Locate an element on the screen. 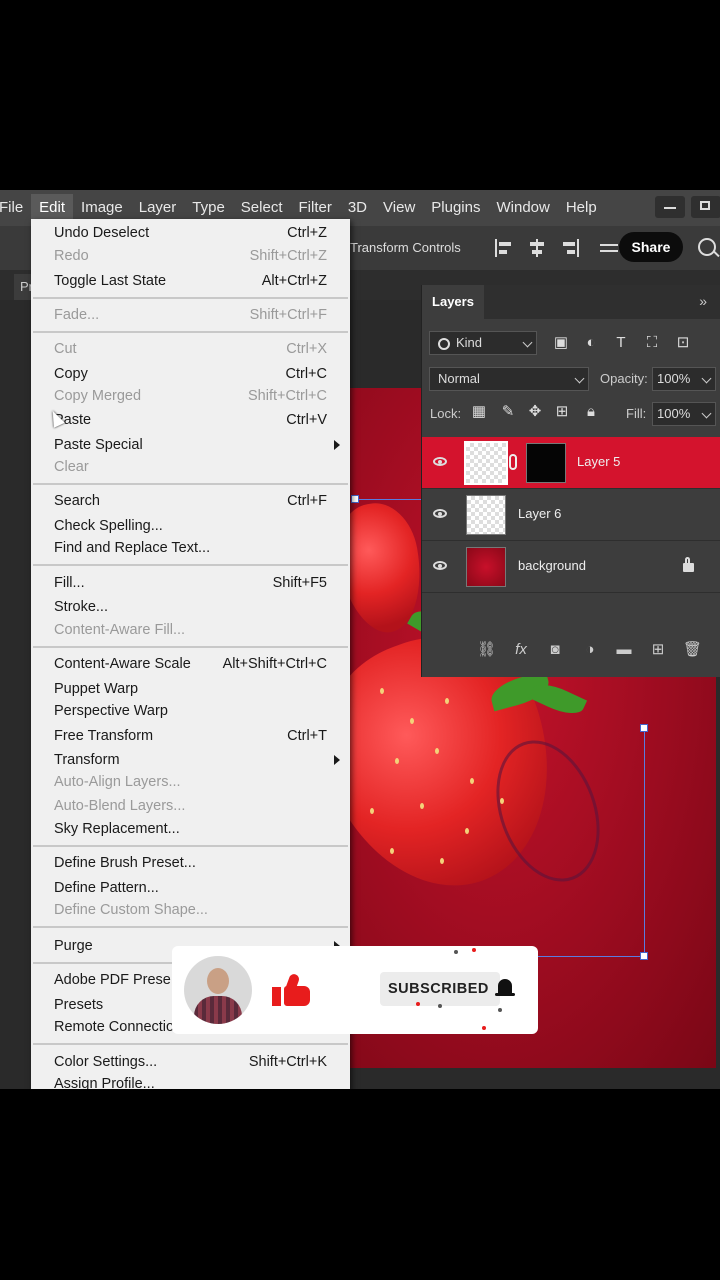 This screenshot has width=720, height=1280. menu-item-color-settings: Color Settings... Shift+Ctrl+K is located at coordinates (190, 1062).